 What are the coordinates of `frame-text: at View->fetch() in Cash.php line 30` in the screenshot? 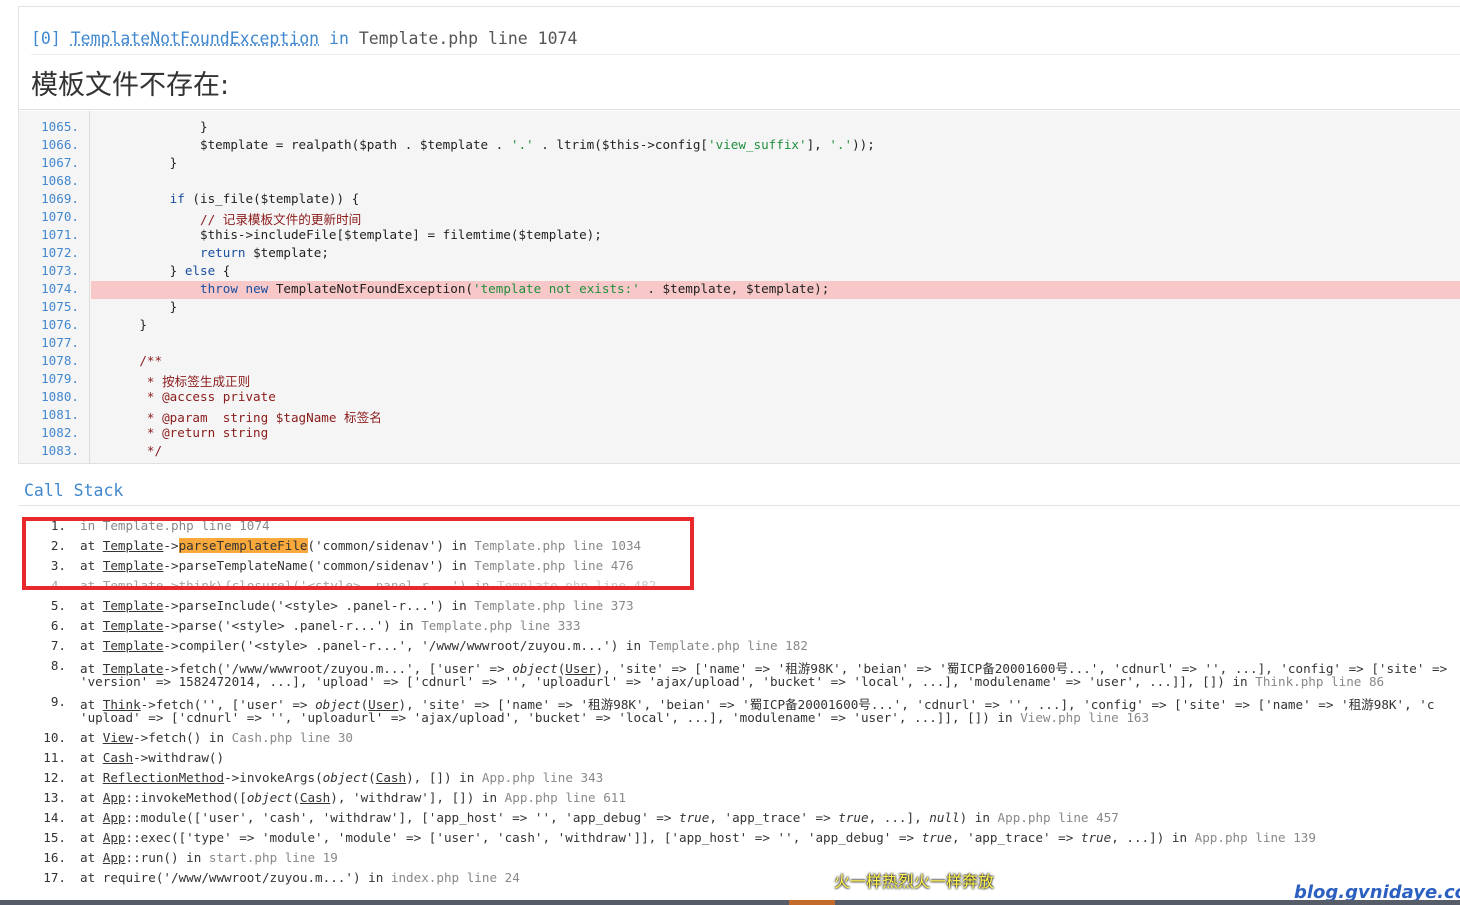 It's located at (216, 737).